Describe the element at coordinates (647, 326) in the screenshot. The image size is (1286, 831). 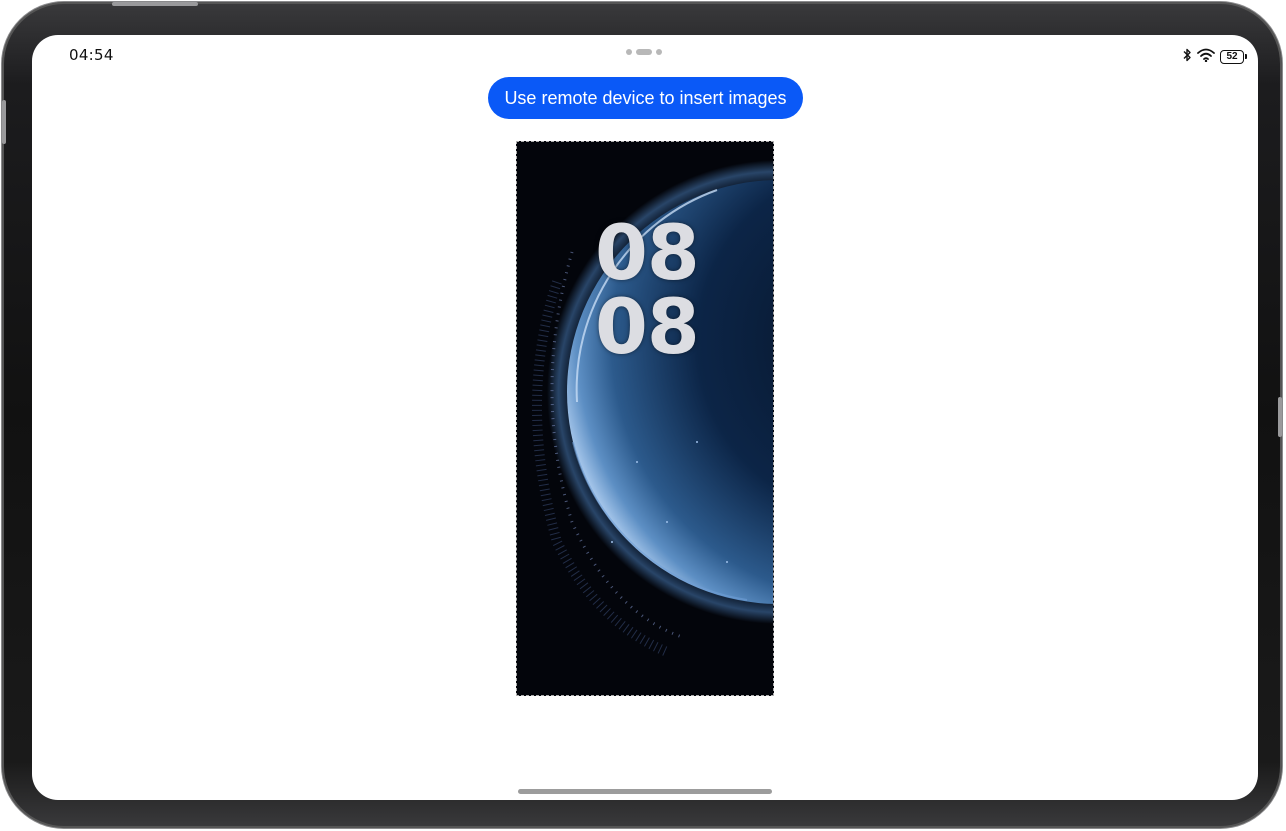
I see `clock-minutes: 08` at that location.